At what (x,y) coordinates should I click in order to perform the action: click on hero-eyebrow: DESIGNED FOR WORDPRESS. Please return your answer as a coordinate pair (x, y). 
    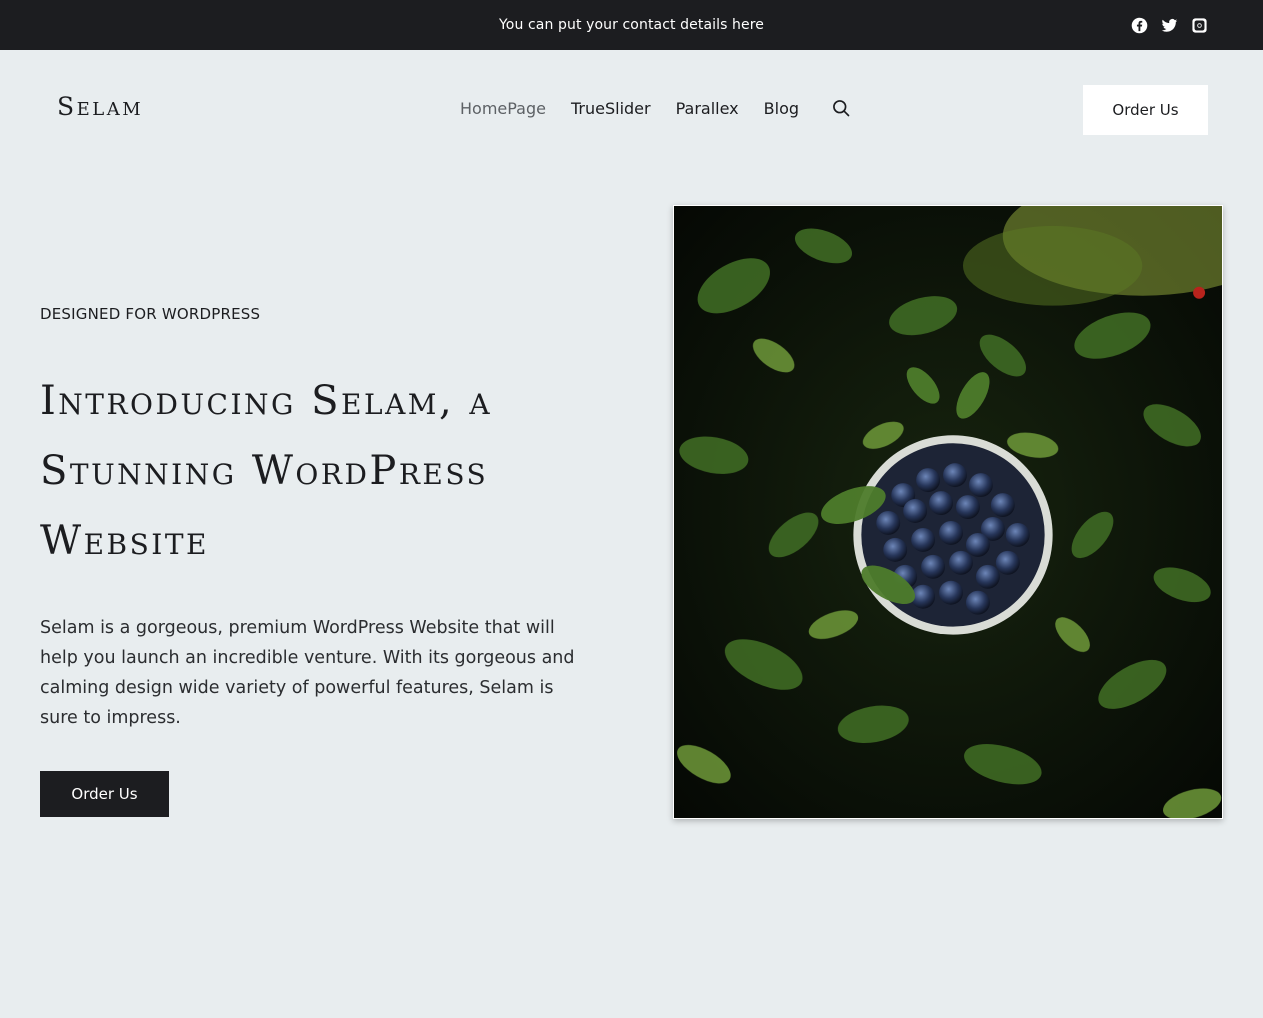
    Looking at the image, I should click on (150, 314).